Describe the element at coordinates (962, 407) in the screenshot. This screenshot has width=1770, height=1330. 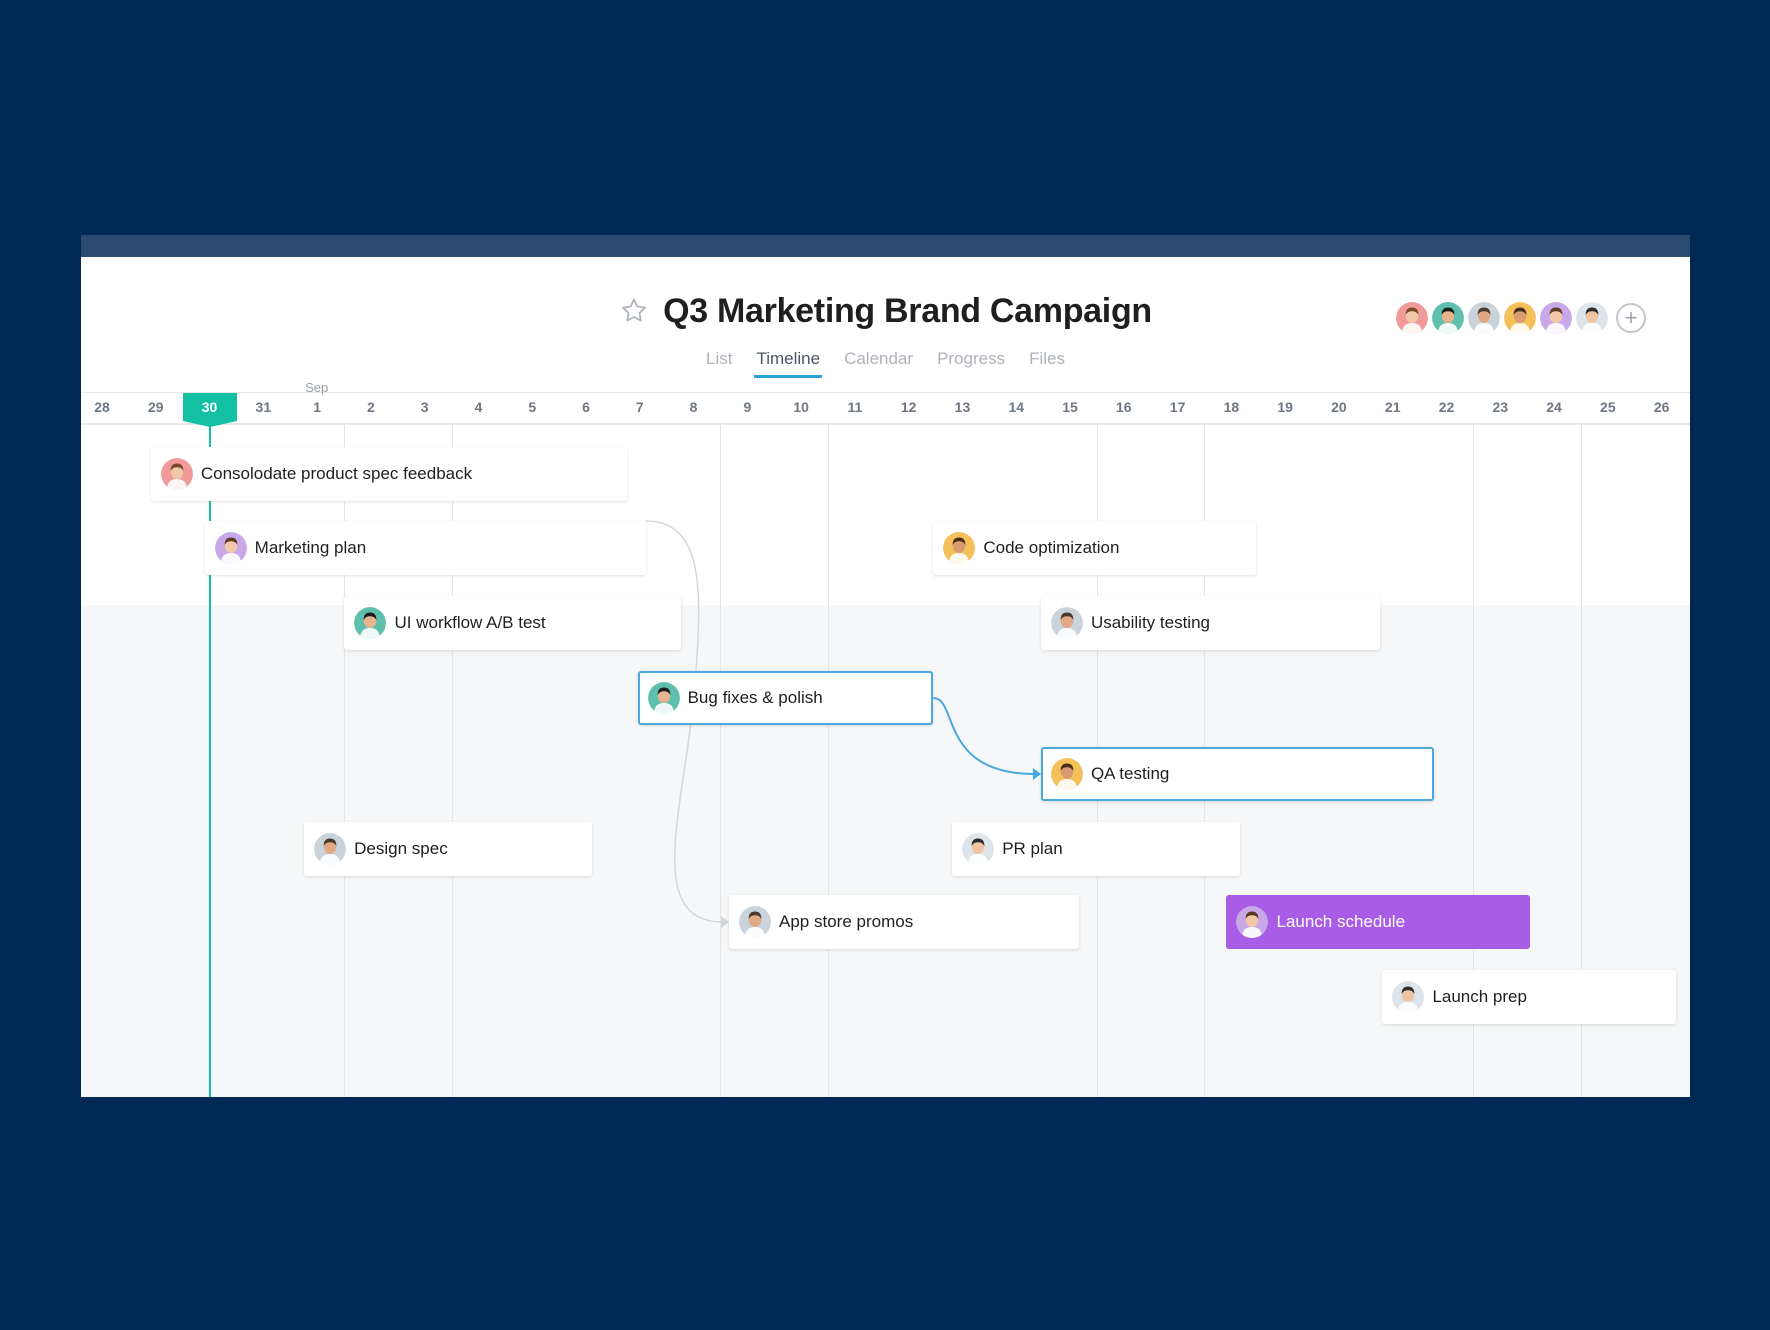
I see `day-label: 13` at that location.